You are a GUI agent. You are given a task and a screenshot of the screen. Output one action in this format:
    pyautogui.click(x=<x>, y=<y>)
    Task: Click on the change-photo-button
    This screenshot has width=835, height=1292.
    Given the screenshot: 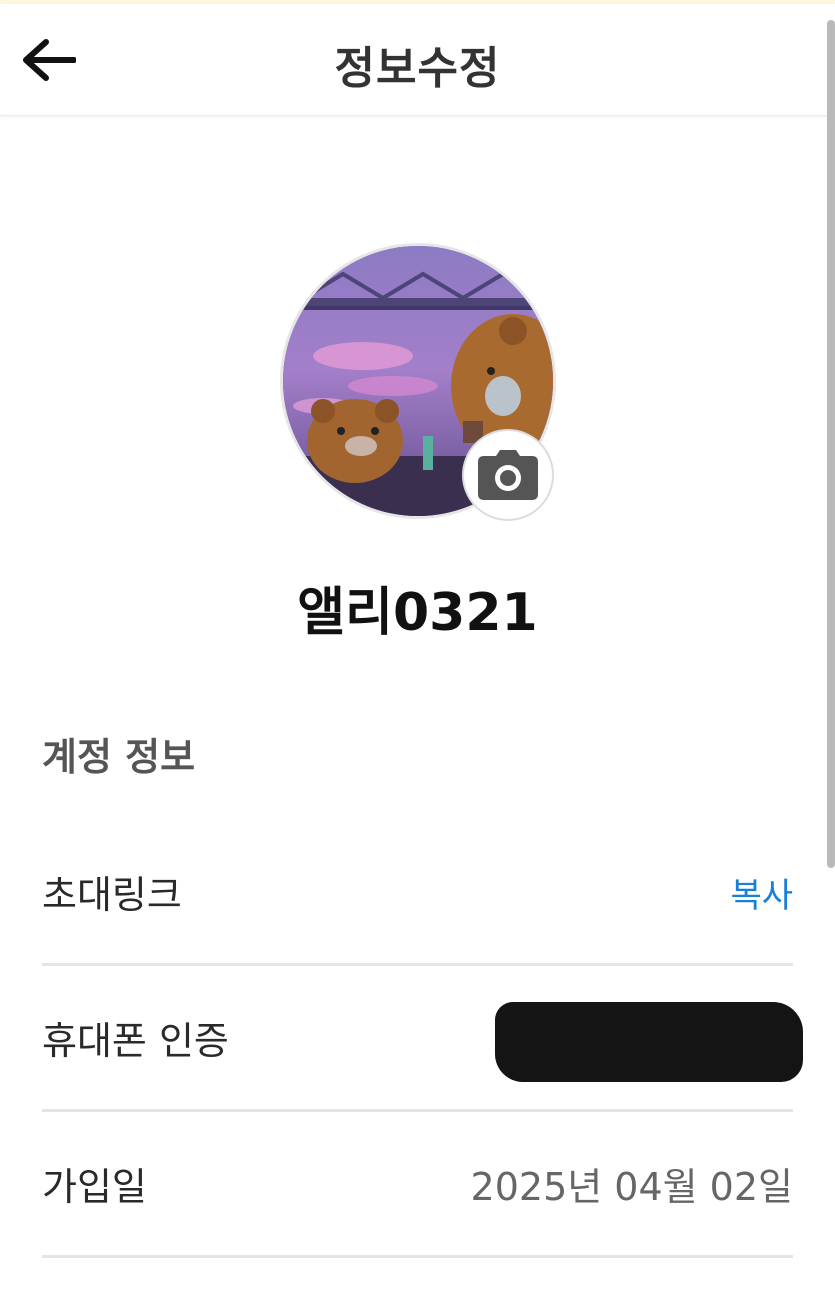 What is the action you would take?
    pyautogui.click(x=508, y=475)
    